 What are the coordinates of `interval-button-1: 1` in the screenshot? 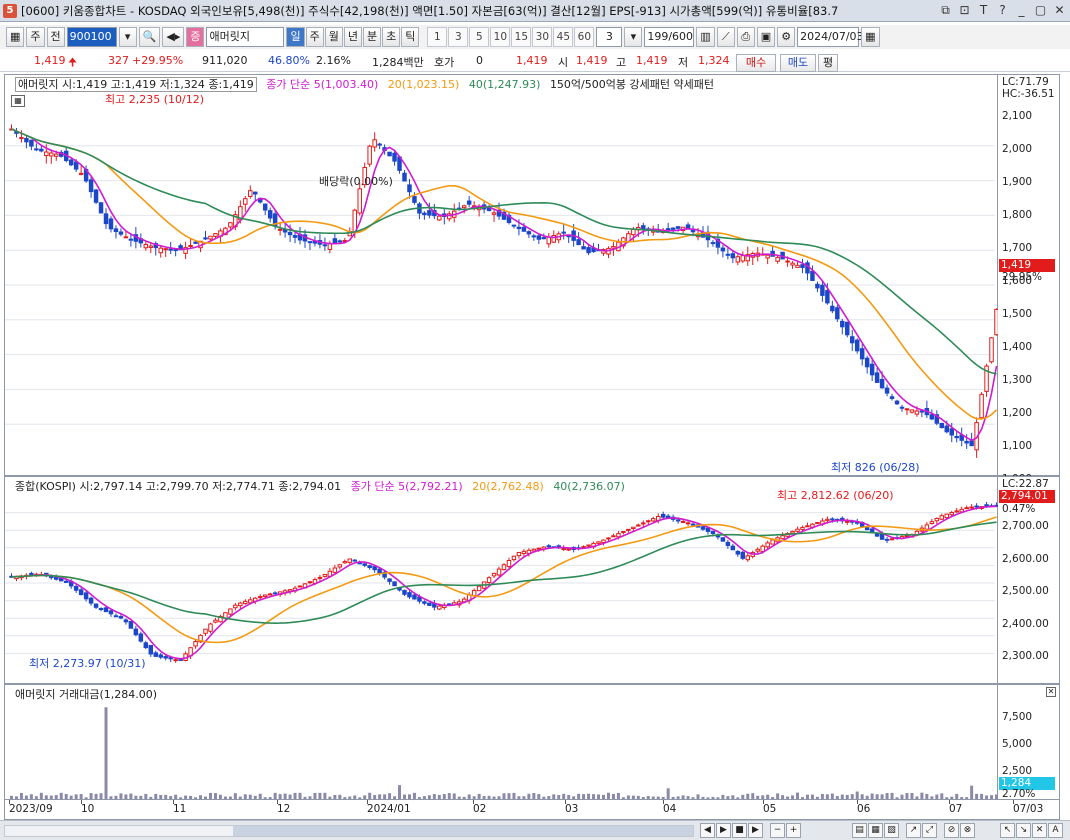 It's located at (437, 37).